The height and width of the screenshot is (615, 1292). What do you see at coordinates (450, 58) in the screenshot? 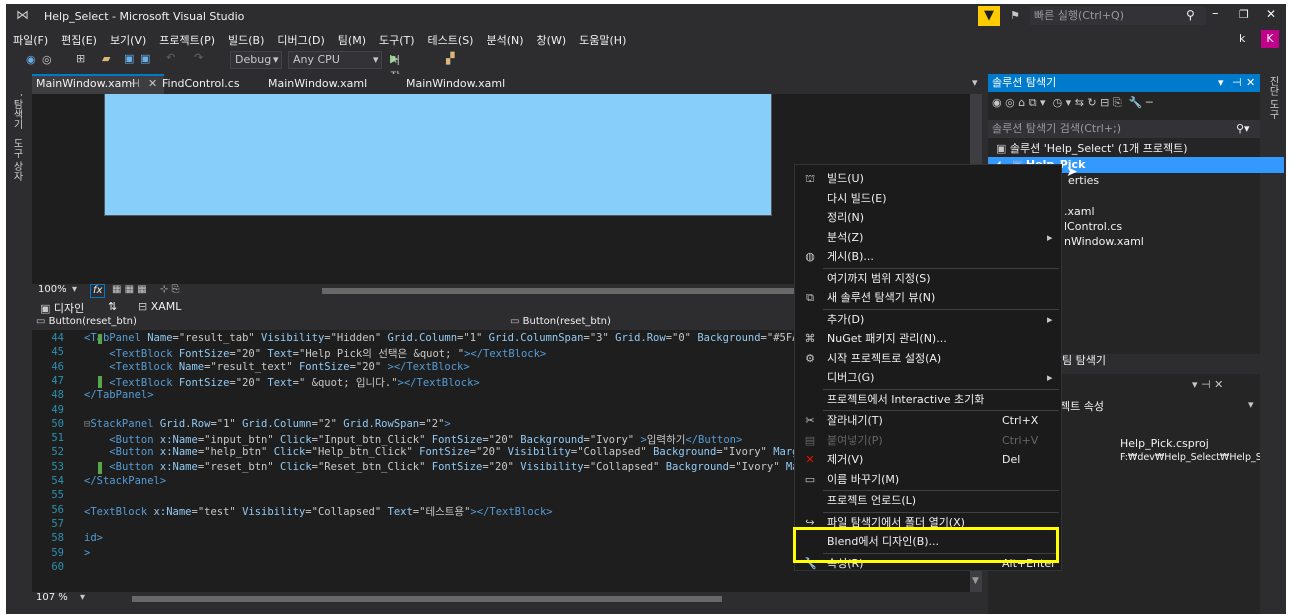
I see `browser-link-icon: ▞` at bounding box center [450, 58].